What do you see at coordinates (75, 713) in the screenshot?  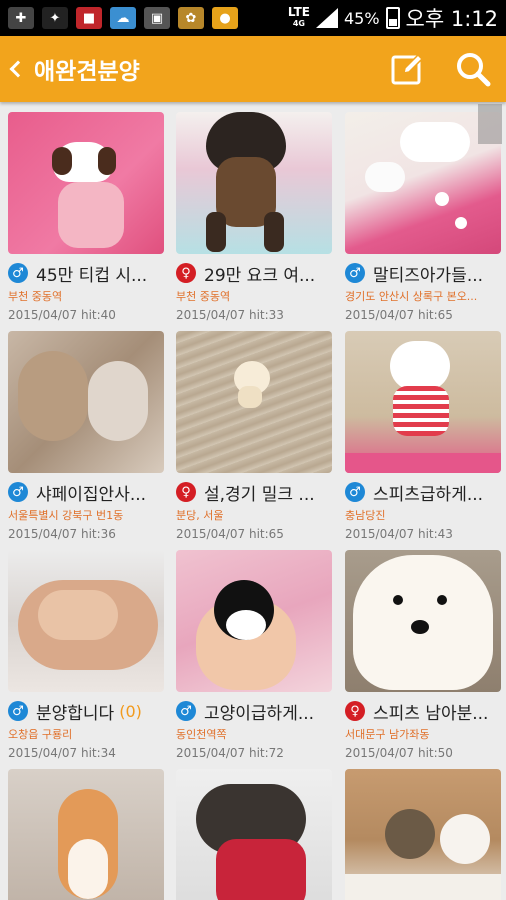 I see `post-title: 분양합니다` at bounding box center [75, 713].